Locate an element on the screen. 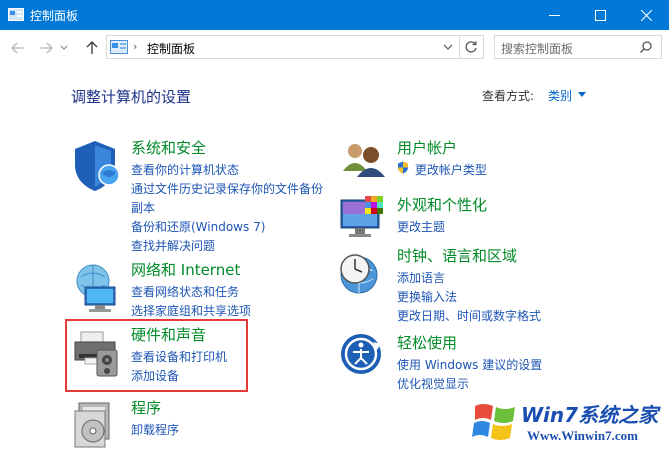  arrow-up-icon is located at coordinates (92, 47).